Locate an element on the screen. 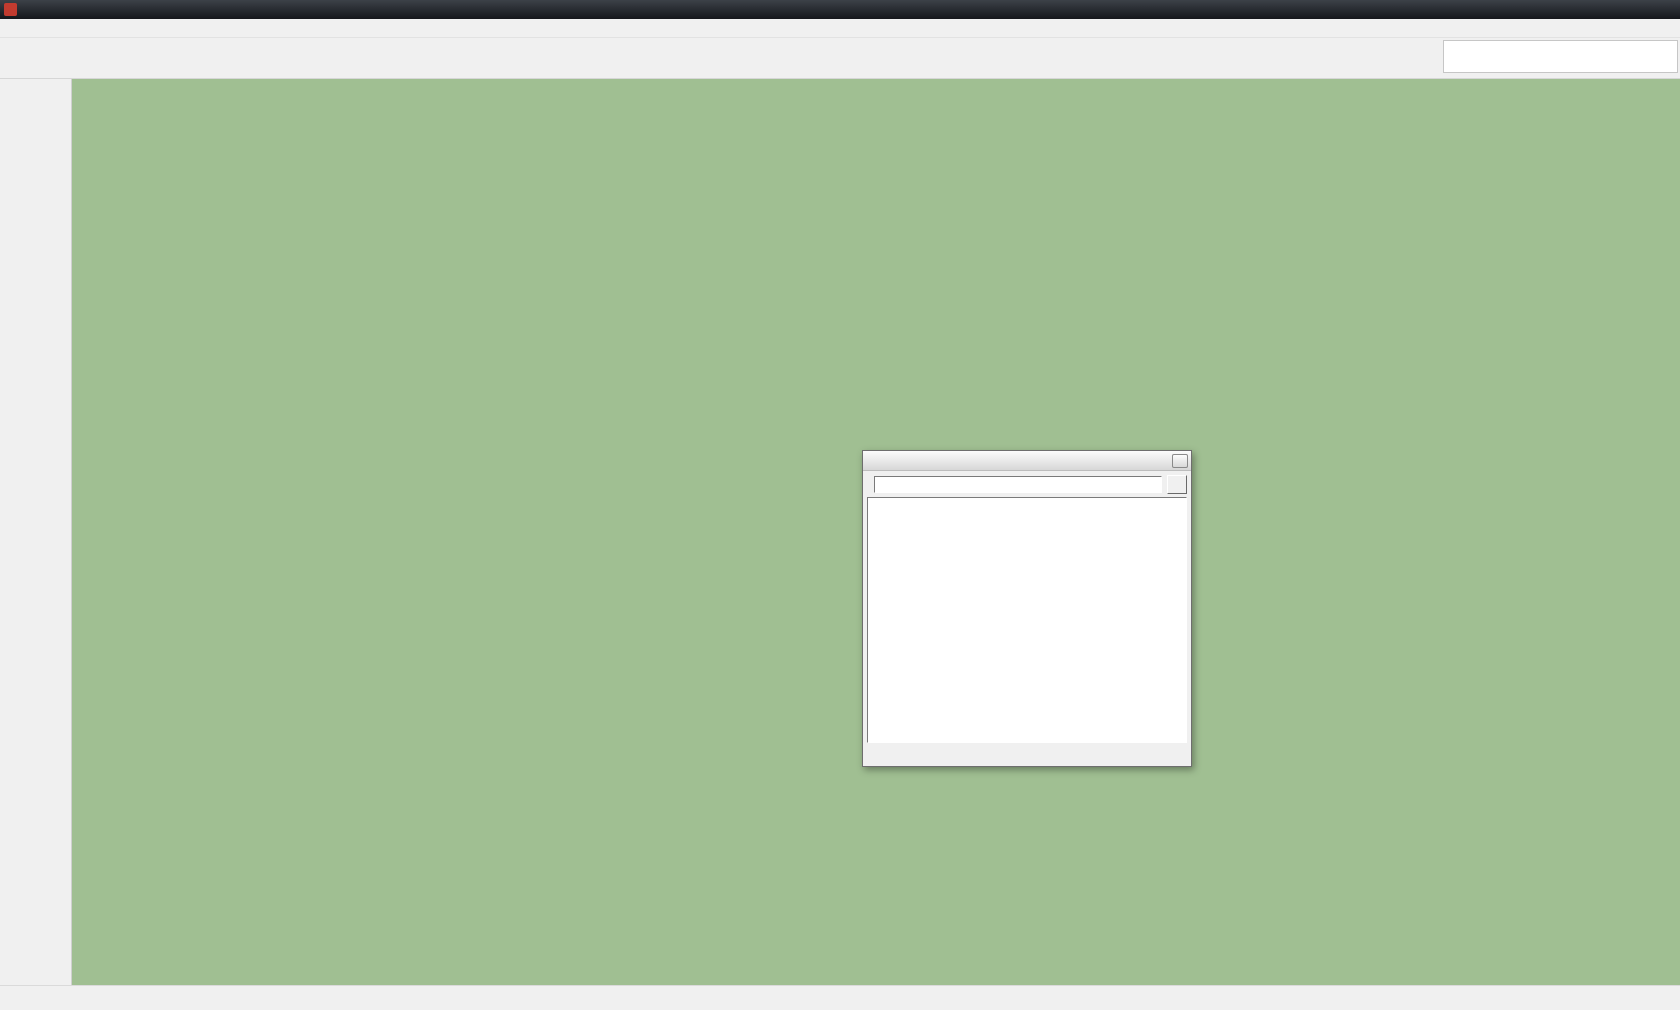 The height and width of the screenshot is (1010, 1680). outliner-panel is located at coordinates (1027, 608).